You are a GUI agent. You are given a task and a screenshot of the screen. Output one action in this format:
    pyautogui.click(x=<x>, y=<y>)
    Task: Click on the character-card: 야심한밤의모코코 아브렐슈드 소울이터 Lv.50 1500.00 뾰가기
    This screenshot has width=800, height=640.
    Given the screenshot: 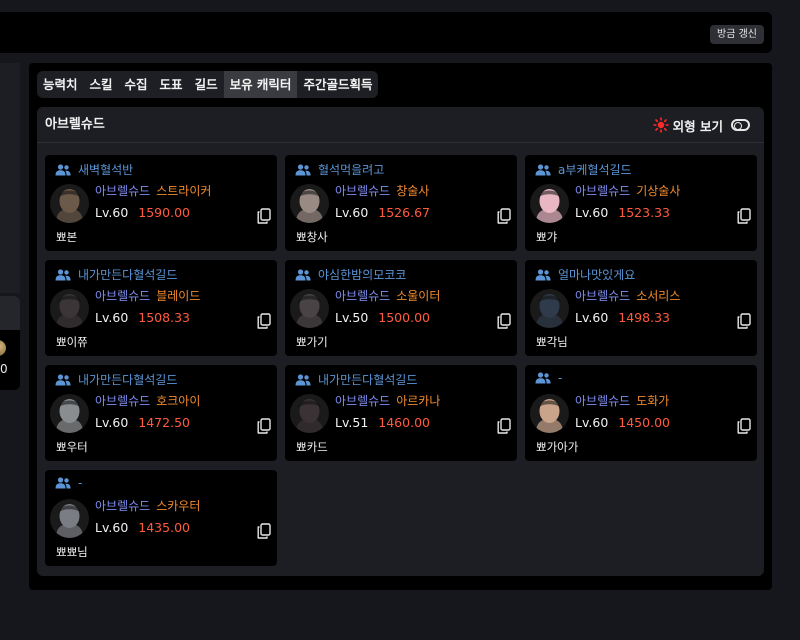 What is the action you would take?
    pyautogui.click(x=401, y=308)
    